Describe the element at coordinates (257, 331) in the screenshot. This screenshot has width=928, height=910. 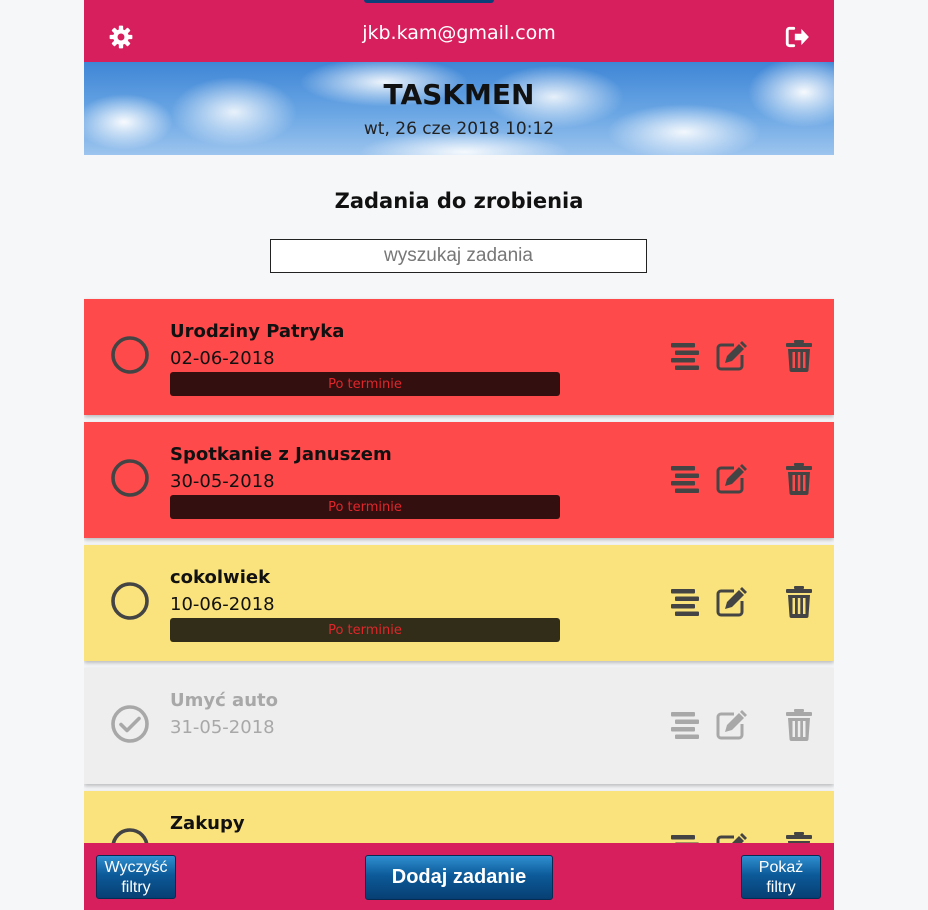
I see `task-name: Urodziny Patryka` at that location.